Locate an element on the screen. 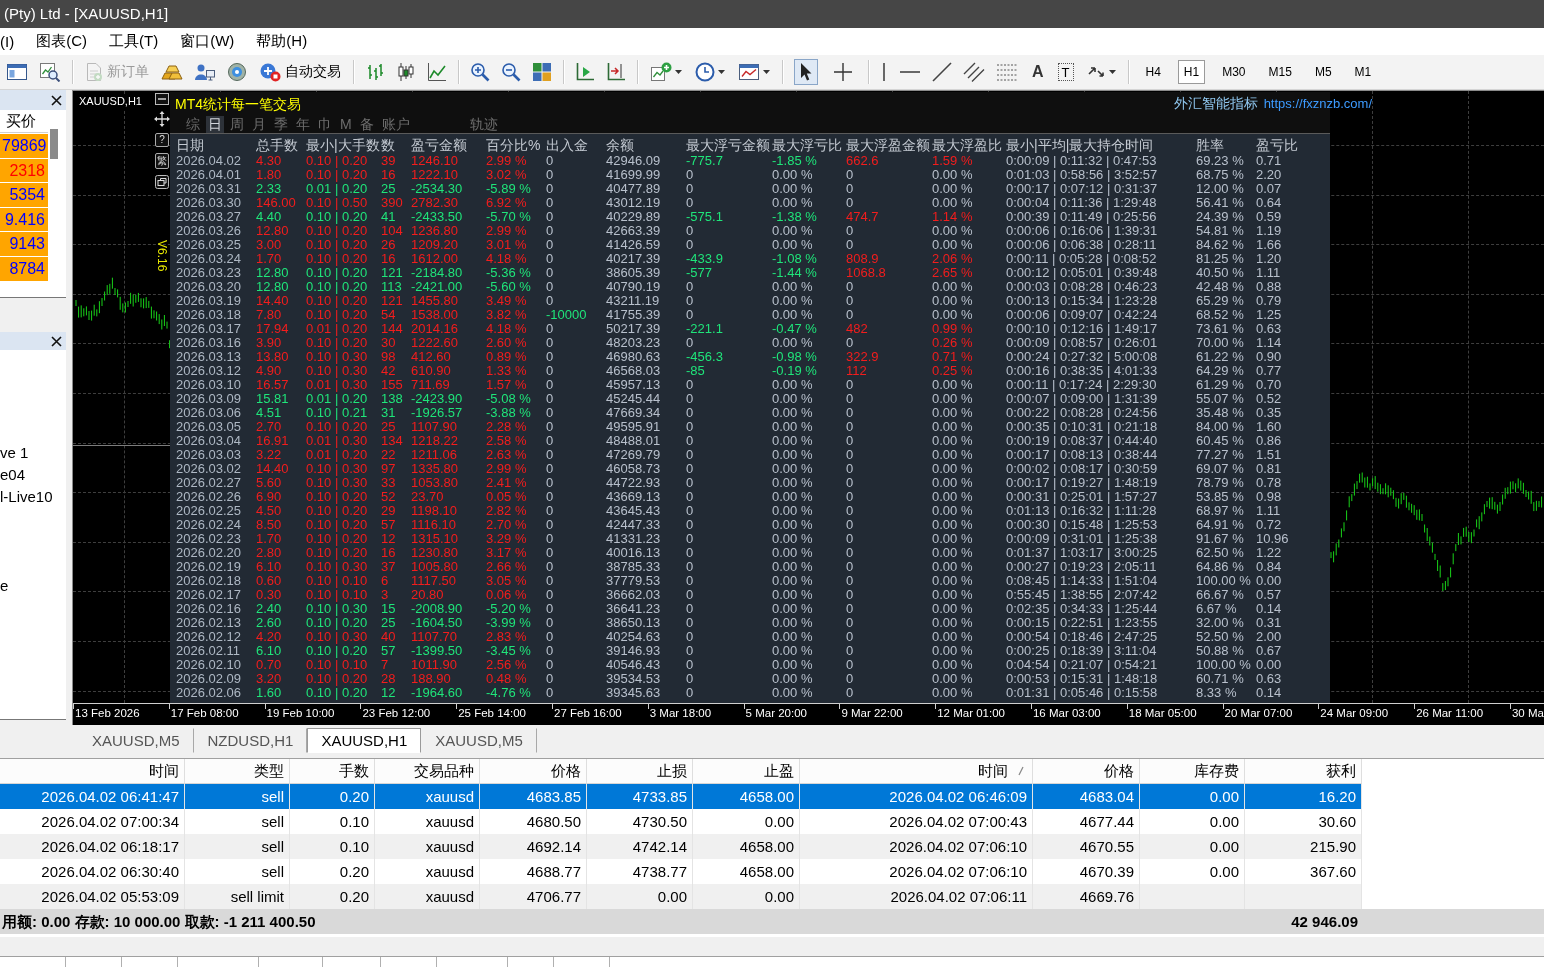  timeframe-button: M1 is located at coordinates (1363, 72).